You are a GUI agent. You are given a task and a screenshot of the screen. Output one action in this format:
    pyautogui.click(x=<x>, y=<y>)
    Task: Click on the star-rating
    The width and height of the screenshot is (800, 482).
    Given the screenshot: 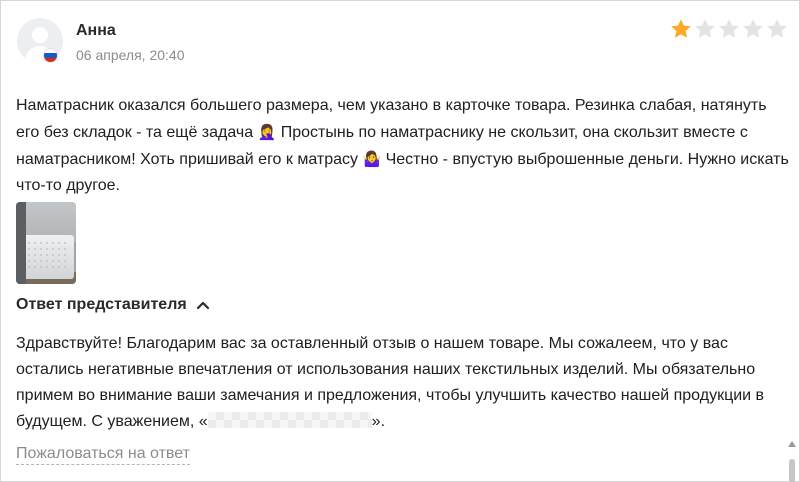 What is the action you would take?
    pyautogui.click(x=729, y=29)
    